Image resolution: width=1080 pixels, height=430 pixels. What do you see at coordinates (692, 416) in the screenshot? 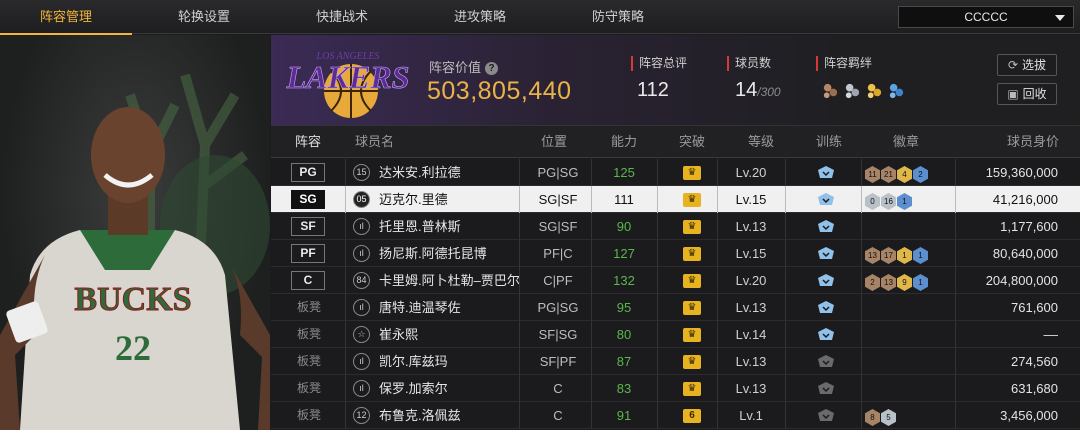
I see `breakthrough-crown-icon: 6` at bounding box center [692, 416].